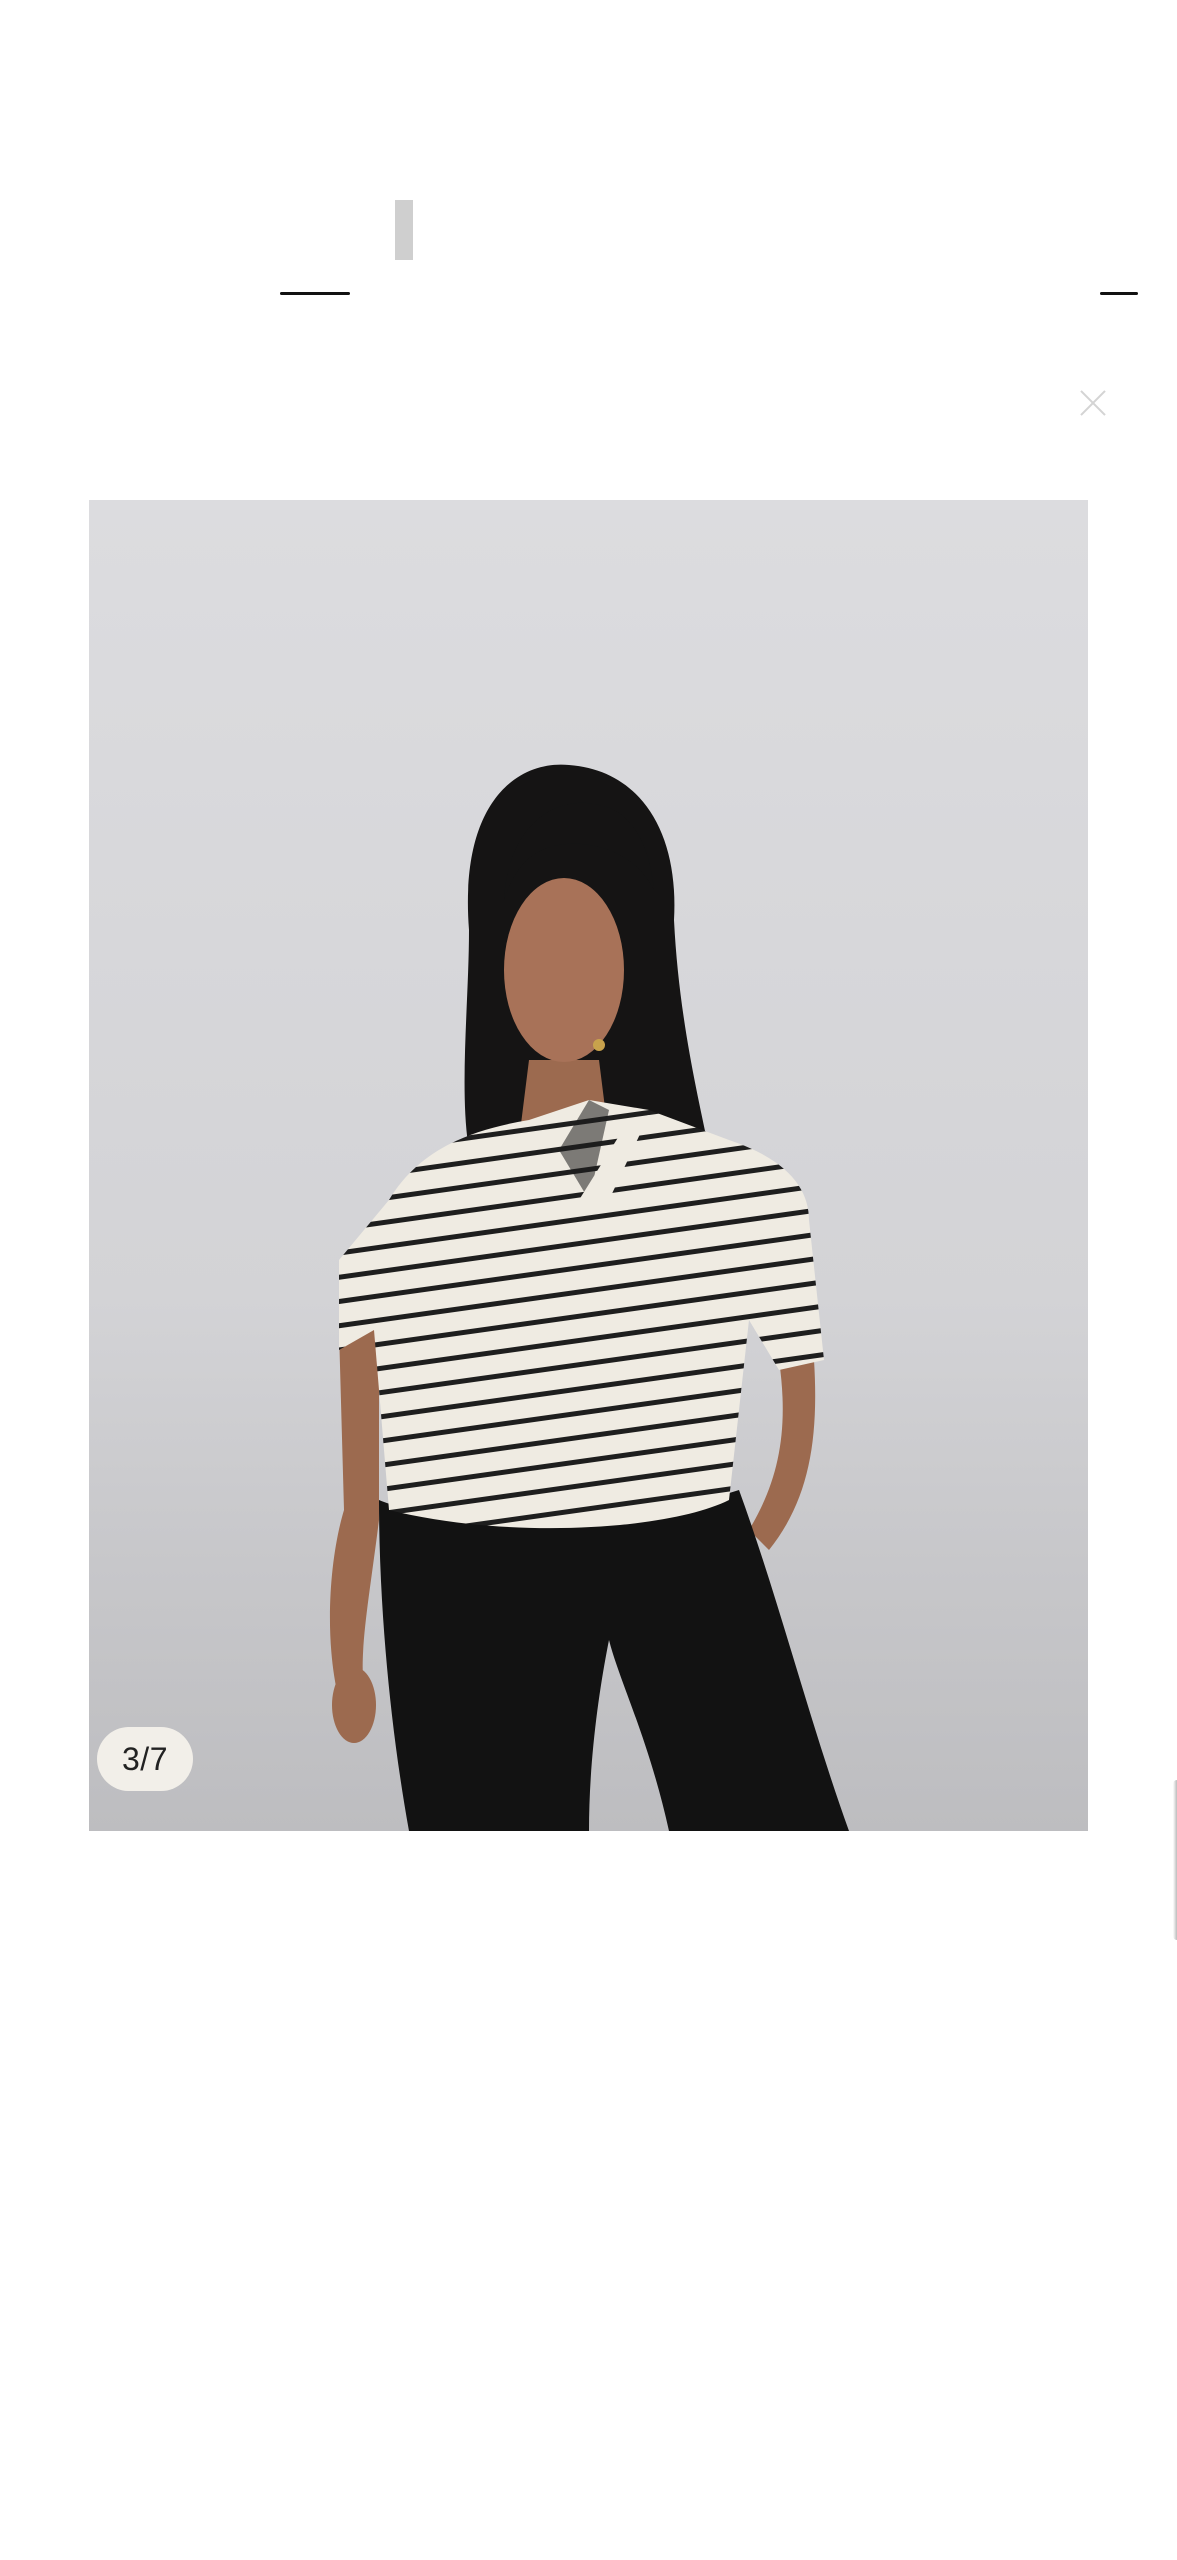  What do you see at coordinates (320, 230) in the screenshot?
I see `brand-logo-ghost` at bounding box center [320, 230].